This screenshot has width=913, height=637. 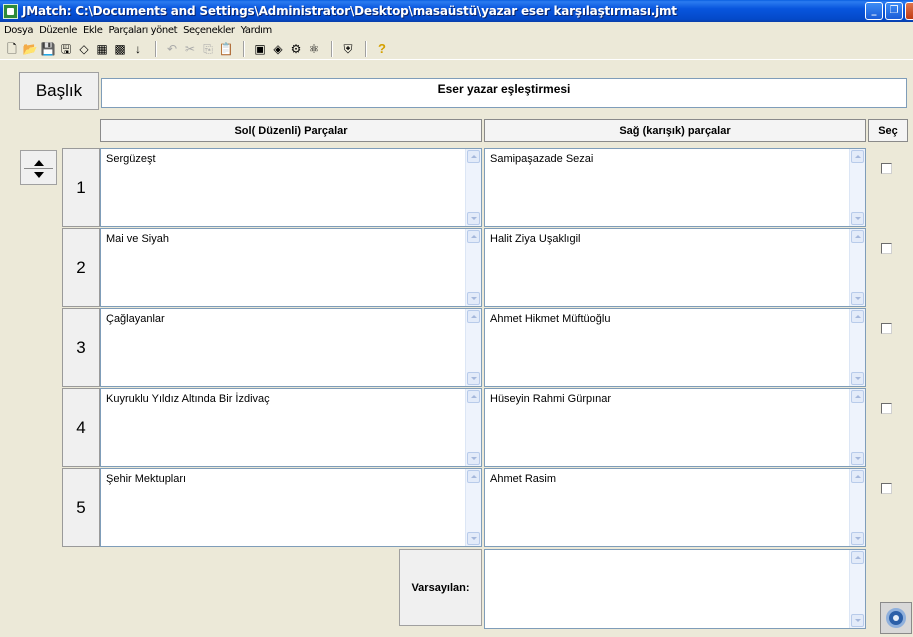 What do you see at coordinates (909, 11) in the screenshot?
I see `close-button` at bounding box center [909, 11].